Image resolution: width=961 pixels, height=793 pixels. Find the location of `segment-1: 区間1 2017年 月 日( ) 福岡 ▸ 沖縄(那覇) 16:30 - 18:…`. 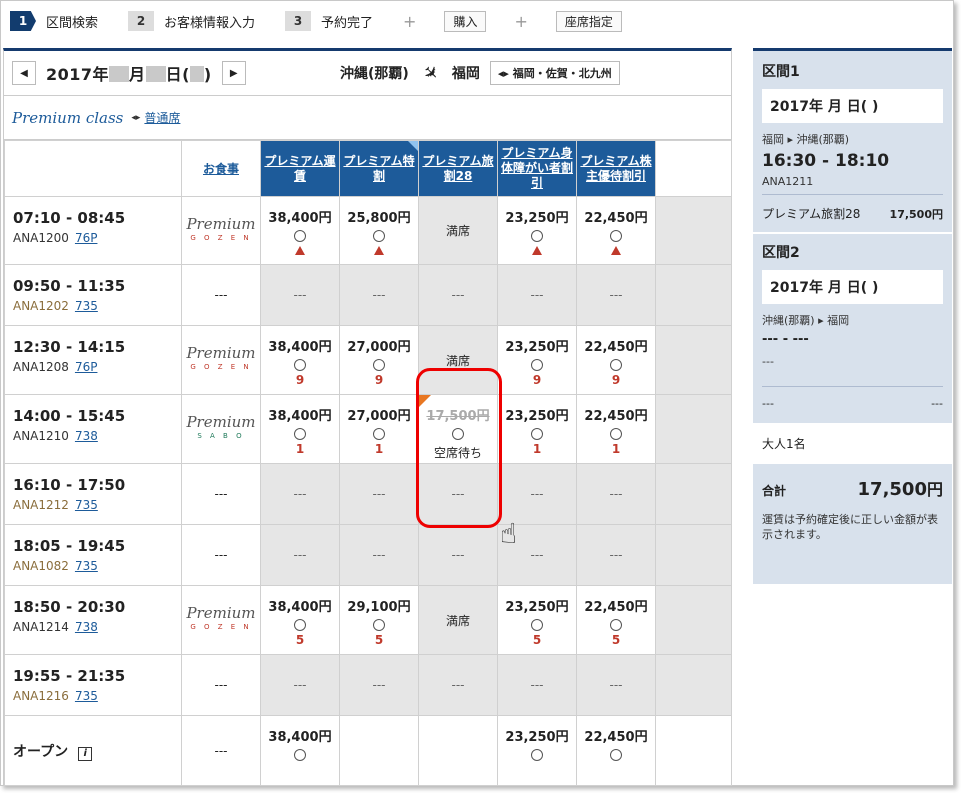

segment-1: 区間1 2017年 月 日( ) 福岡 ▸ 沖縄(那覇) 16:30 - 18:… is located at coordinates (852, 141).